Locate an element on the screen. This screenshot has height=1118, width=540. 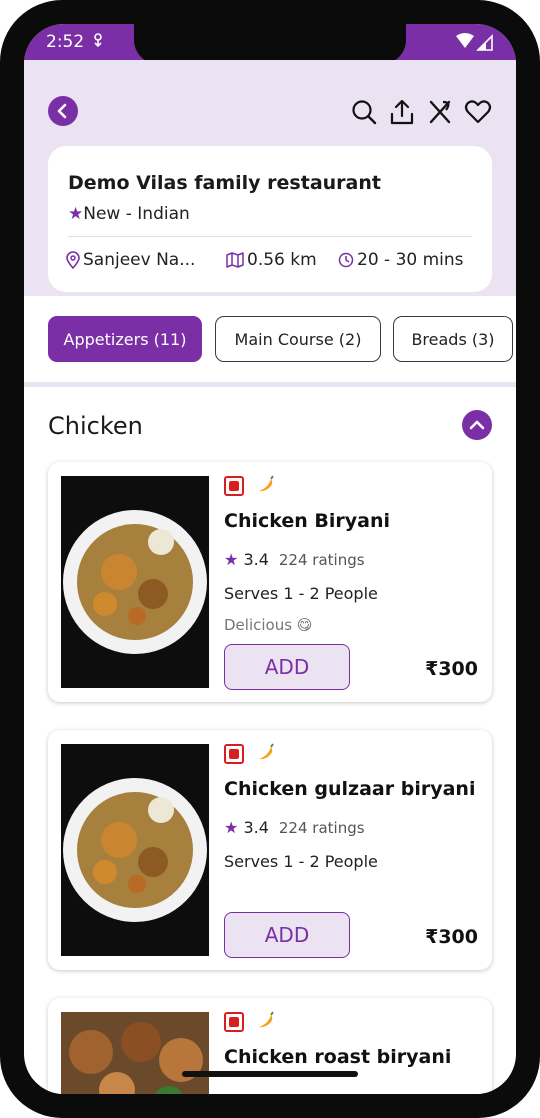
card-divider is located at coordinates (270, 236).